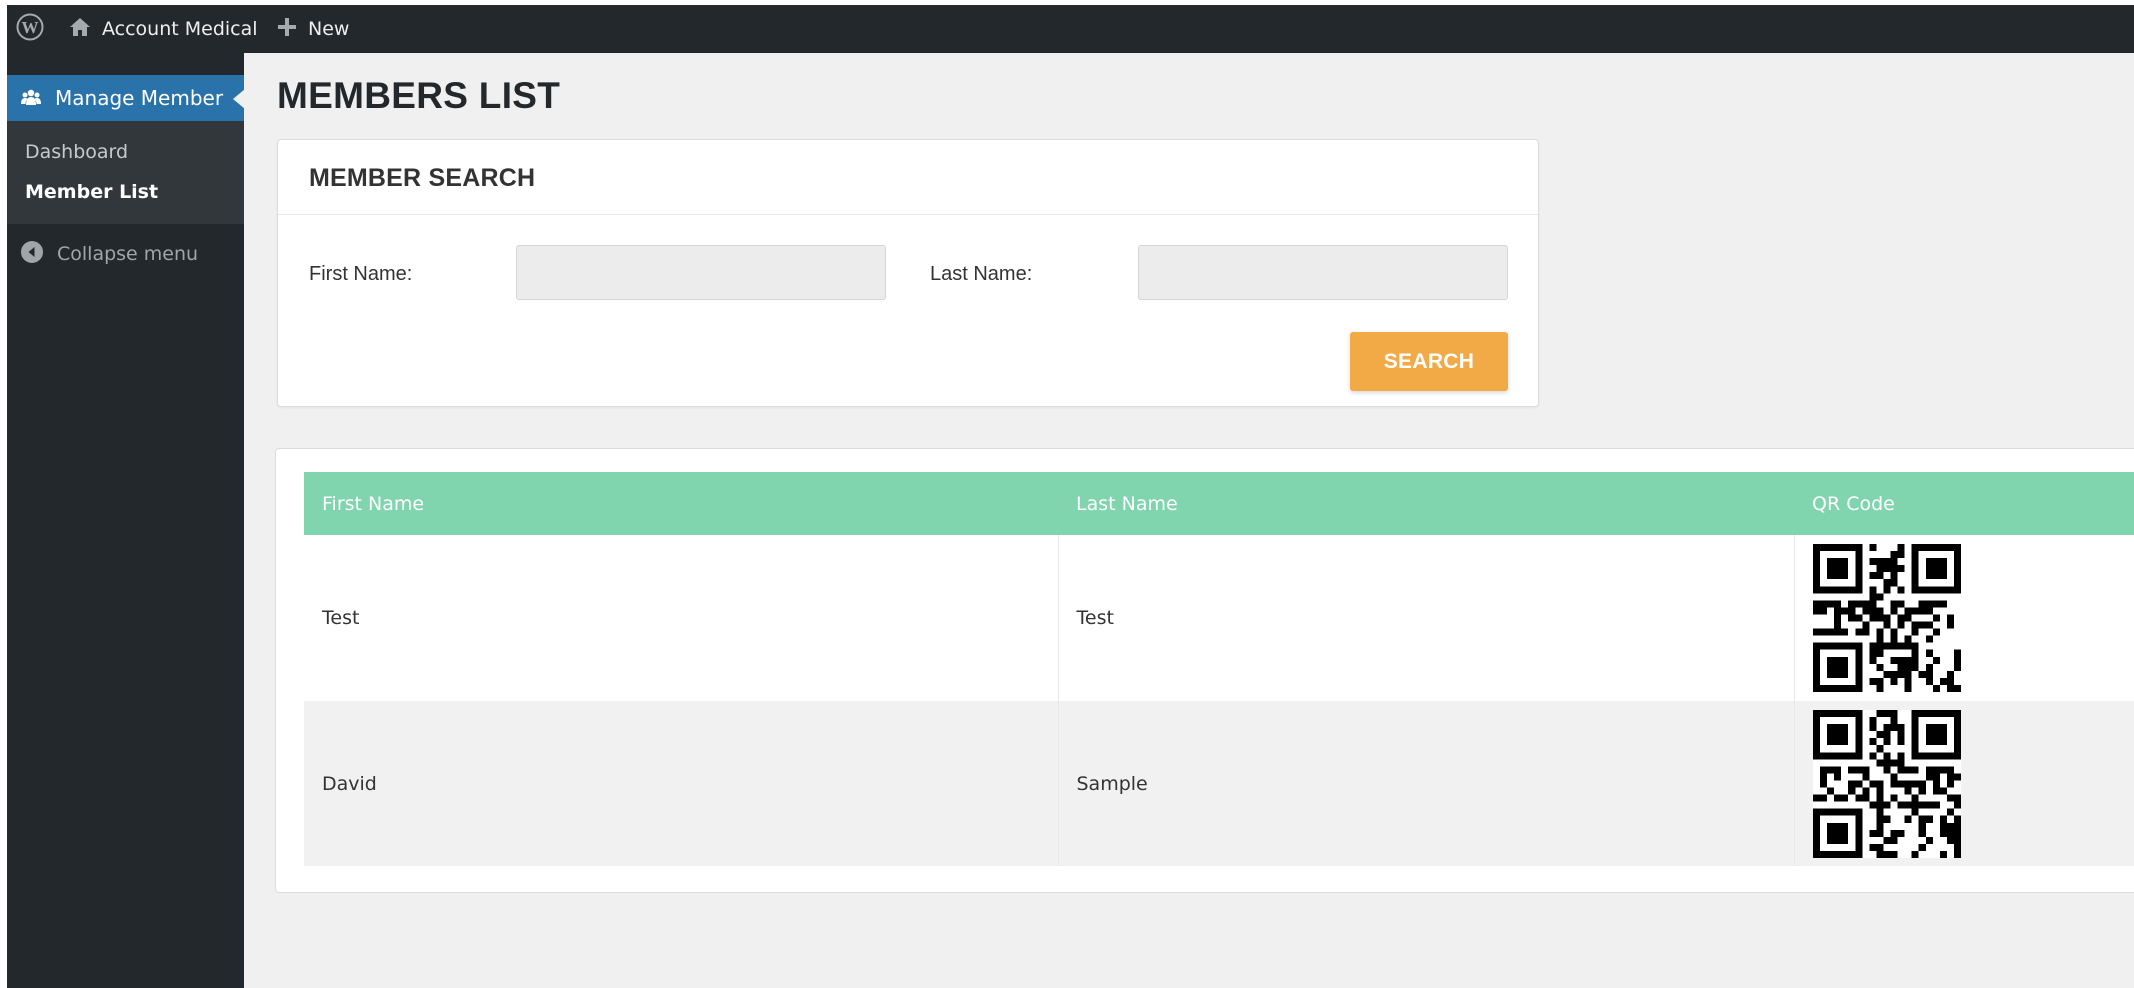 This screenshot has width=2134, height=988. Describe the element at coordinates (1323, 272) in the screenshot. I see `last-name-input` at that location.